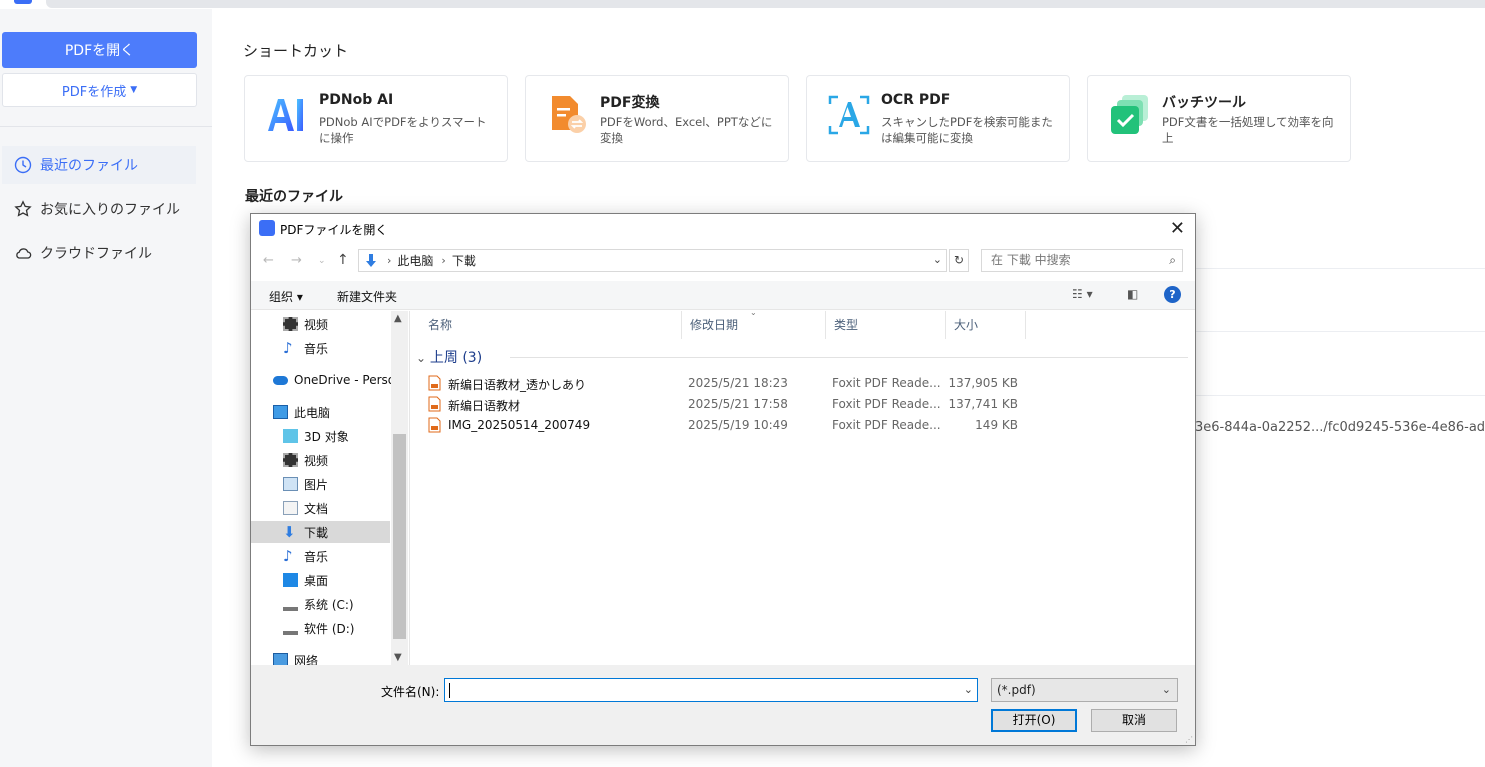  I want to click on tree-item-videos-2: 视频, so click(305, 460).